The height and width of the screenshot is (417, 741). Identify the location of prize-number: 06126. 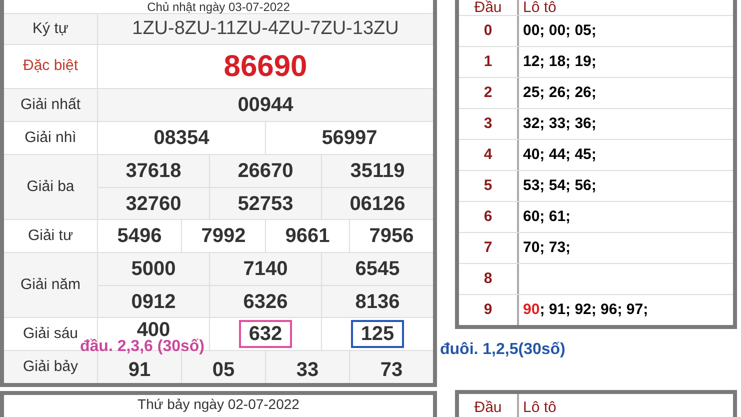
(378, 204).